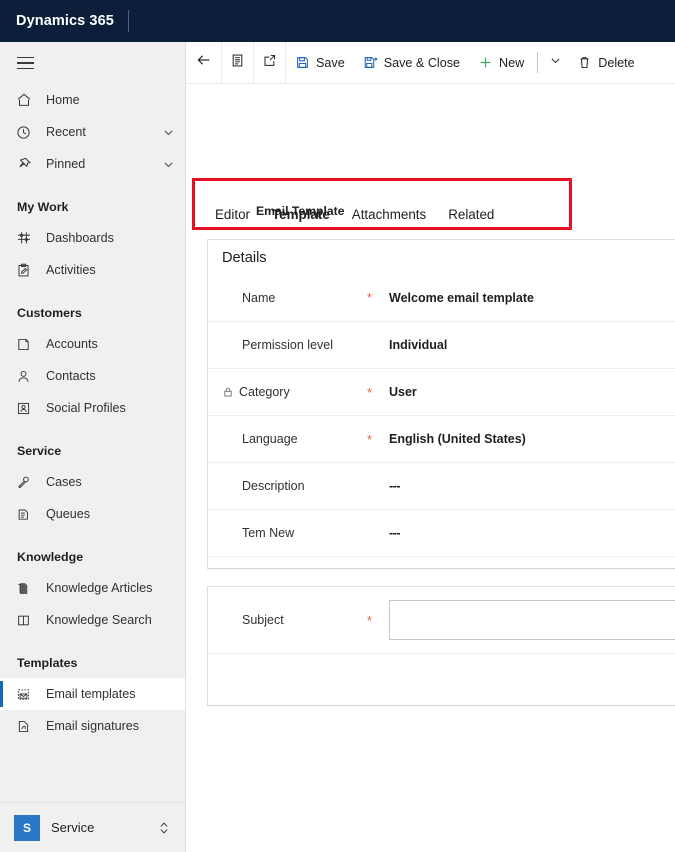 The image size is (675, 852). I want to click on sidebar-item-activities: Activities, so click(92, 270).